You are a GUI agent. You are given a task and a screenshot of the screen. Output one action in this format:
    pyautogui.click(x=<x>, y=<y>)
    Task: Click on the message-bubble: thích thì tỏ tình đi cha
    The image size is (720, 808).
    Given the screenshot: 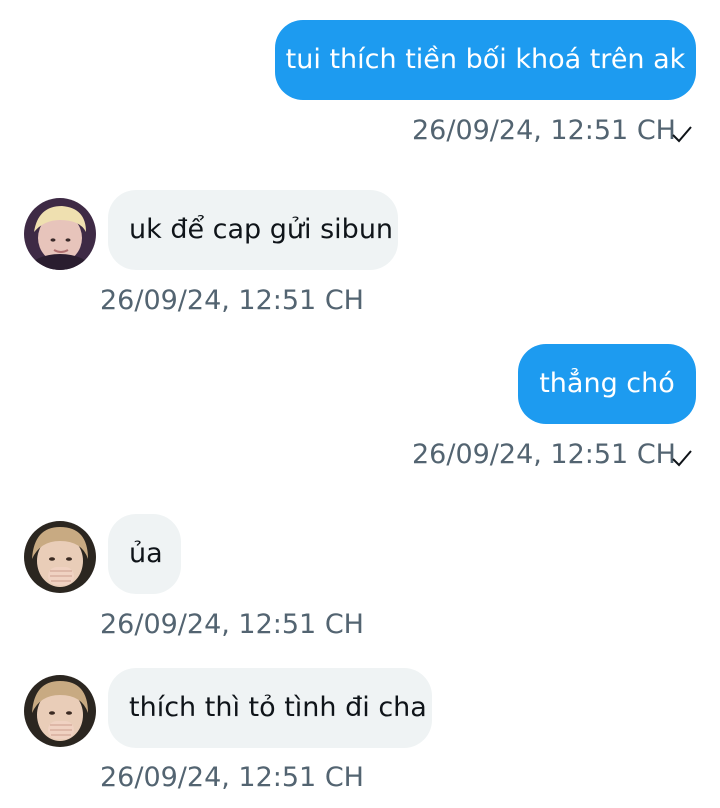 What is the action you would take?
    pyautogui.click(x=270, y=708)
    